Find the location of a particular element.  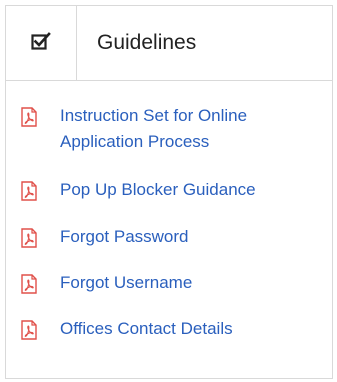

header-icon-cell is located at coordinates (41, 43).